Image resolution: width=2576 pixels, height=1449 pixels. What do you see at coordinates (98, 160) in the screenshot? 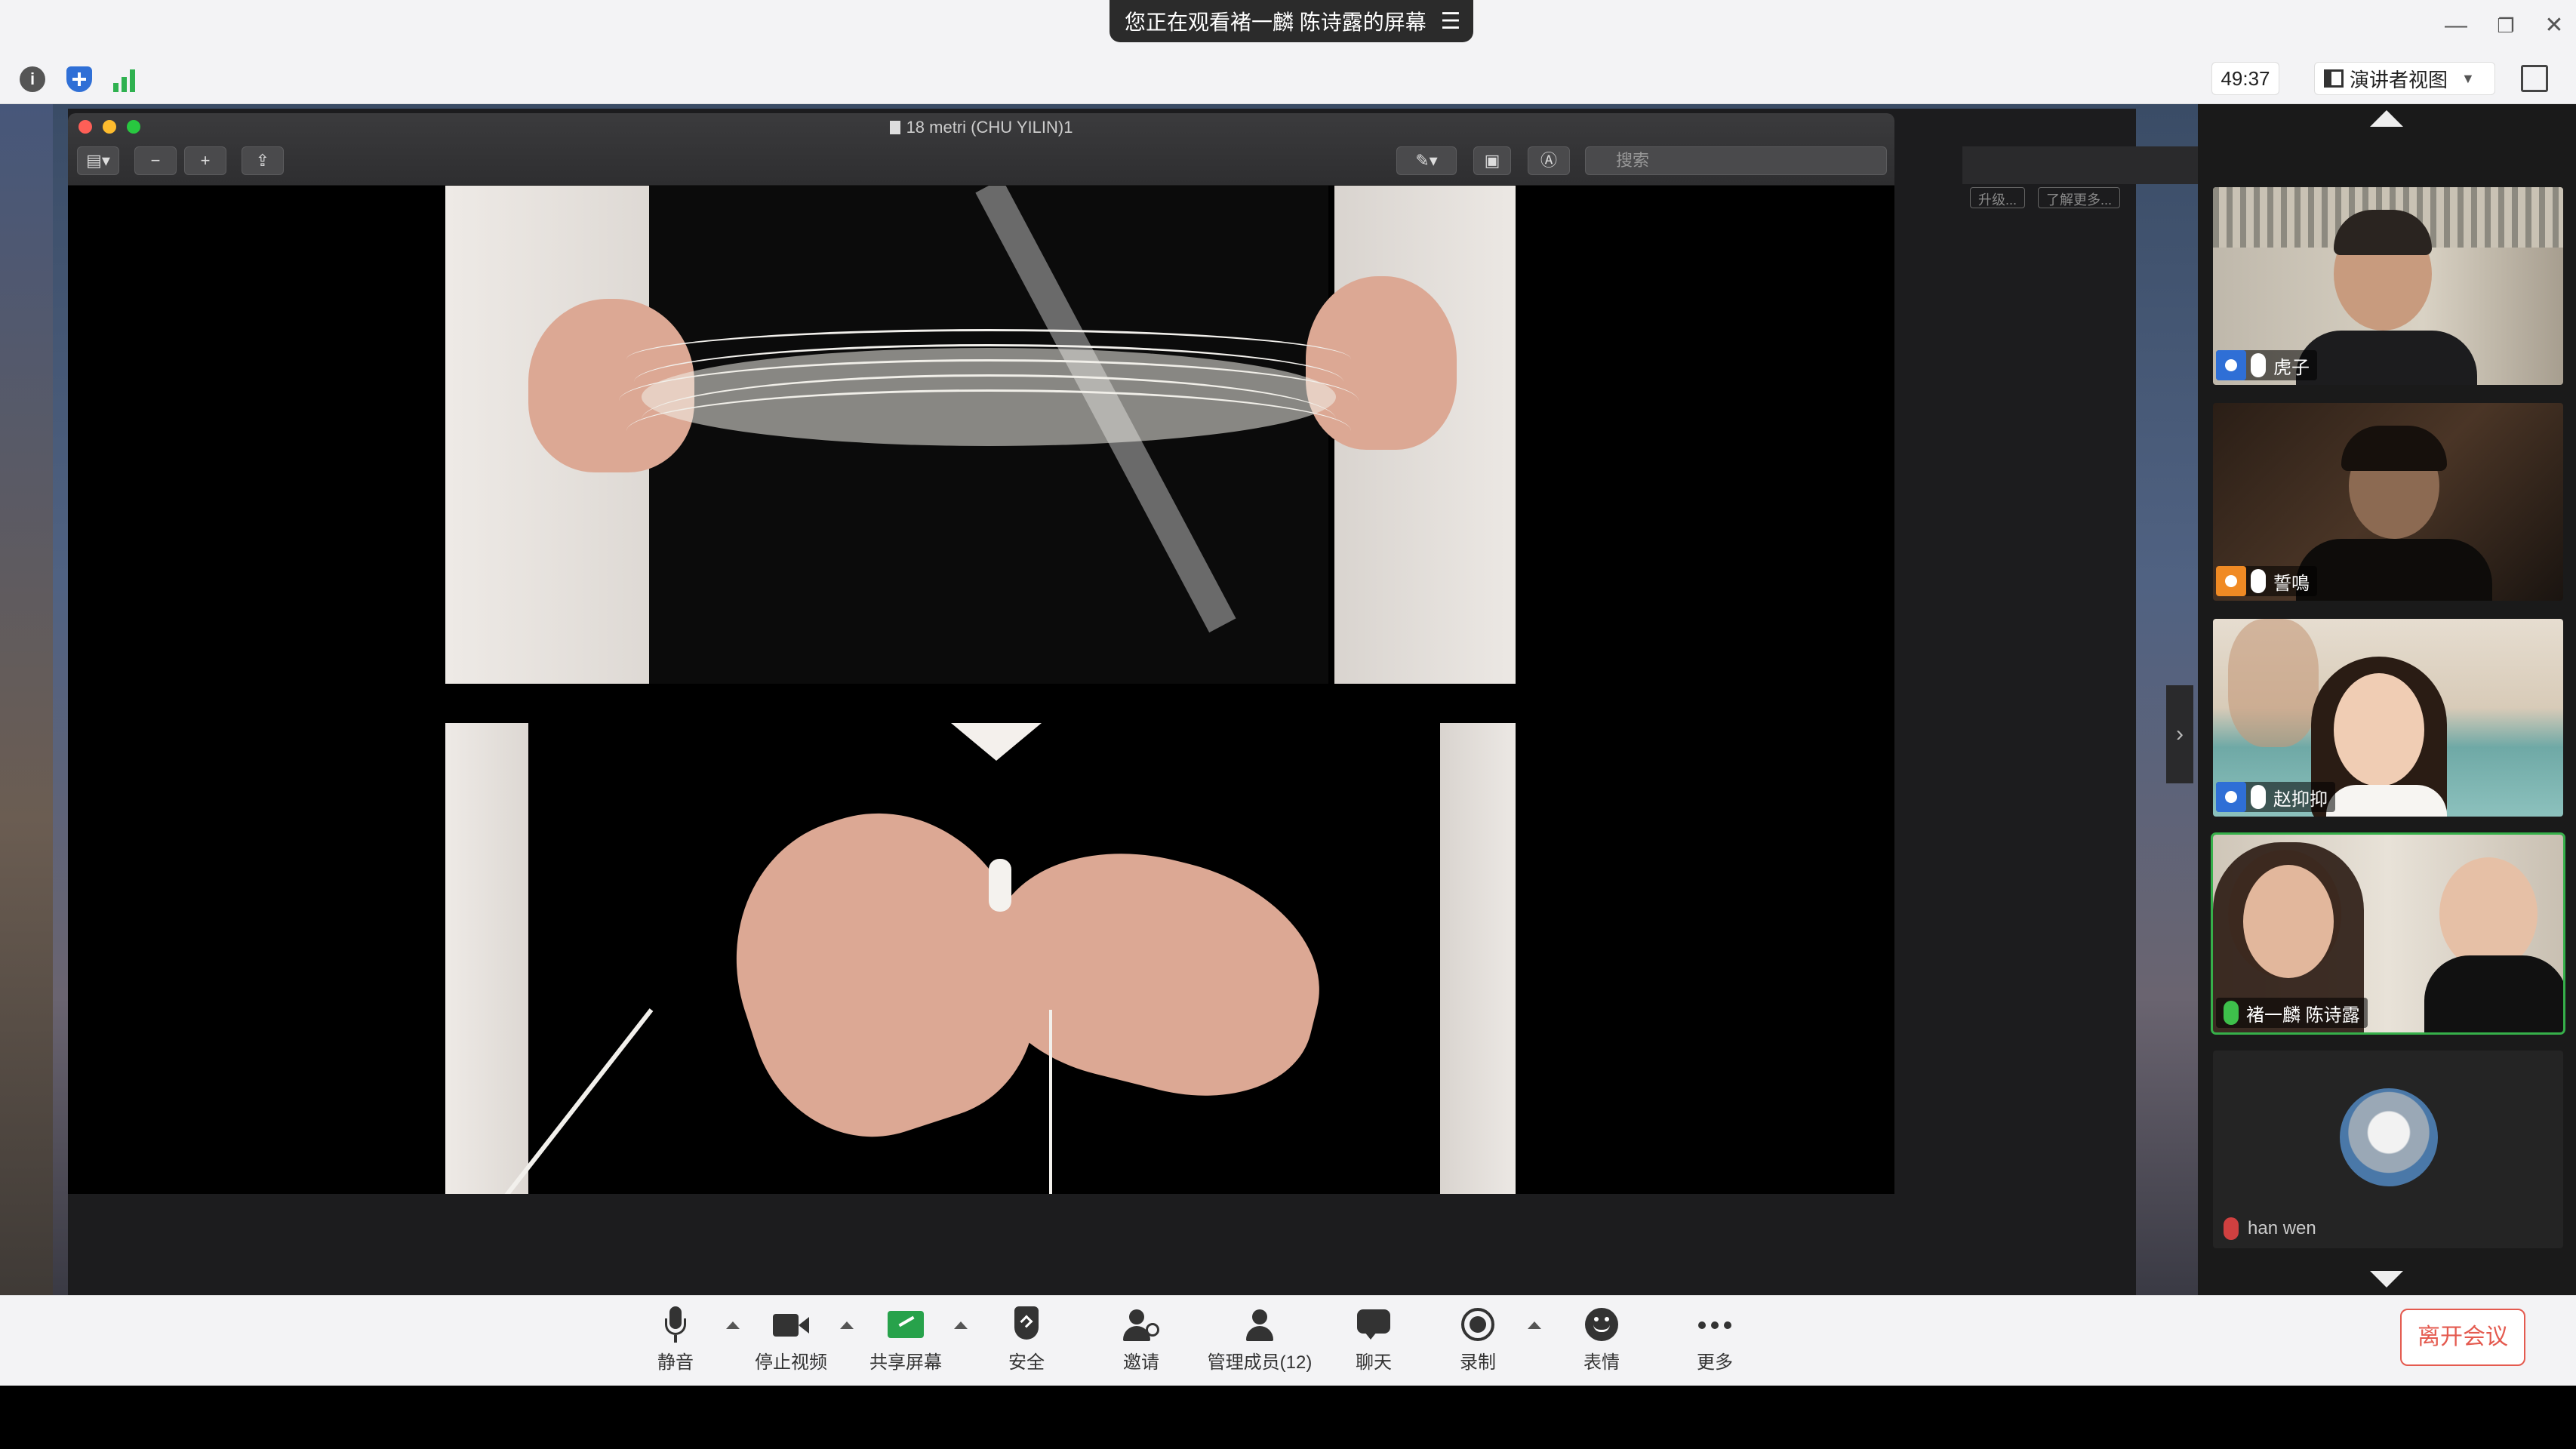
I see `sidebar-toggle-button: ▤▾` at bounding box center [98, 160].